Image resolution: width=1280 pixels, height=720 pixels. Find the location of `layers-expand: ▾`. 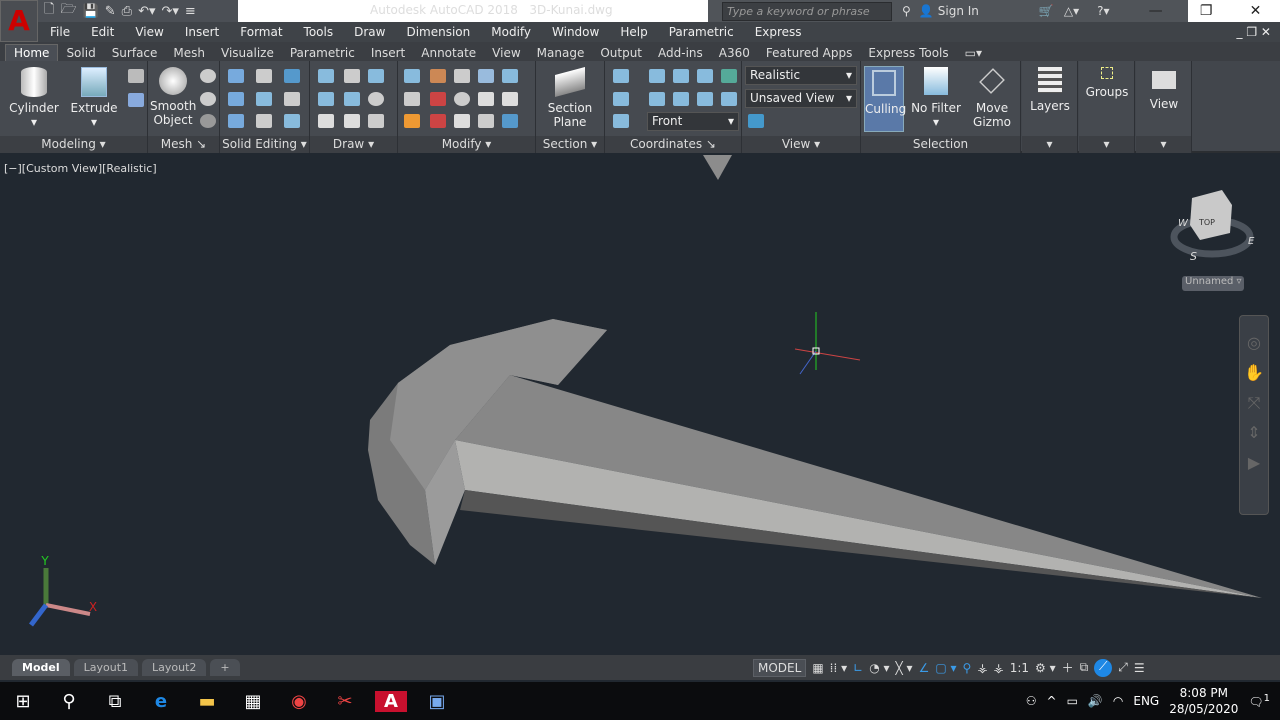

layers-expand: ▾ is located at coordinates (1049, 144).